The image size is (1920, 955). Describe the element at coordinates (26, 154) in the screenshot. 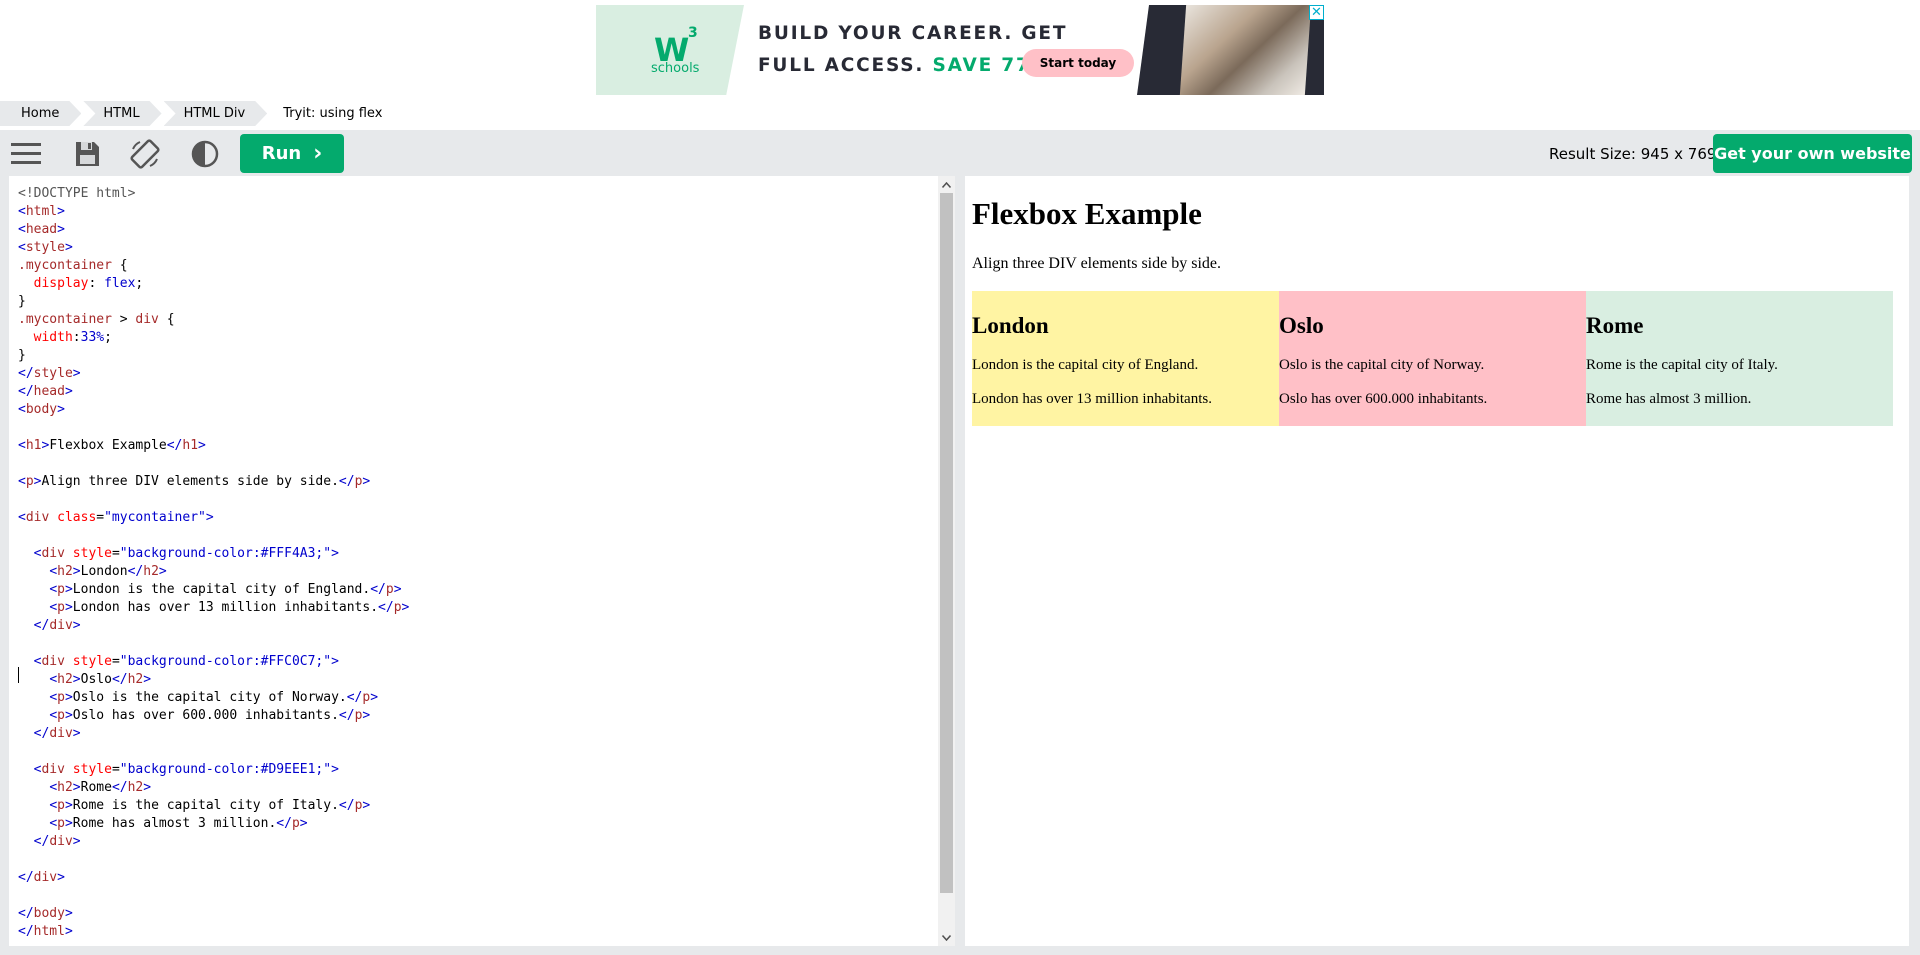

I see `menu-icon` at that location.